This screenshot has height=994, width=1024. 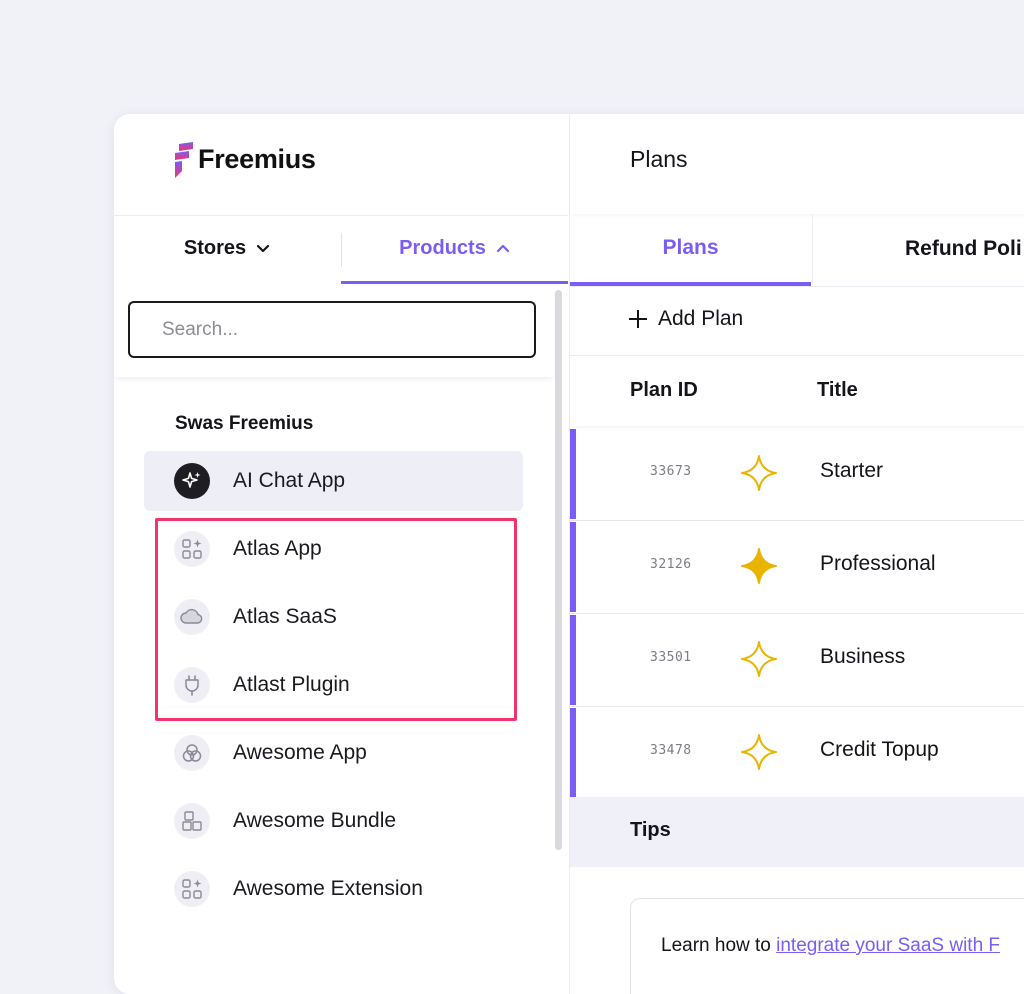 I want to click on product-item-atlast-plugin: Atlast Plugin, so click(x=333, y=685).